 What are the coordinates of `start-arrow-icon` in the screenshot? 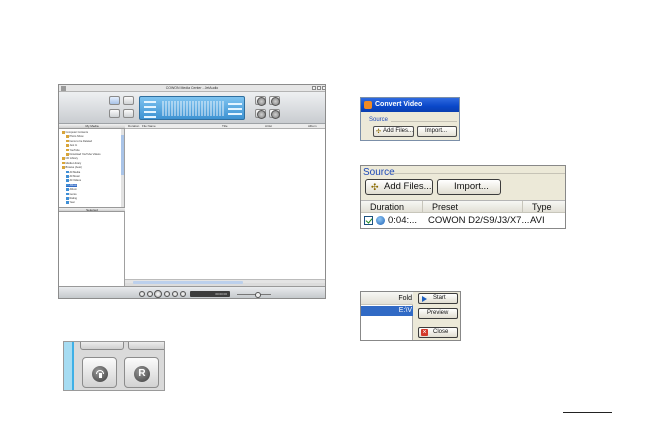 It's located at (424, 298).